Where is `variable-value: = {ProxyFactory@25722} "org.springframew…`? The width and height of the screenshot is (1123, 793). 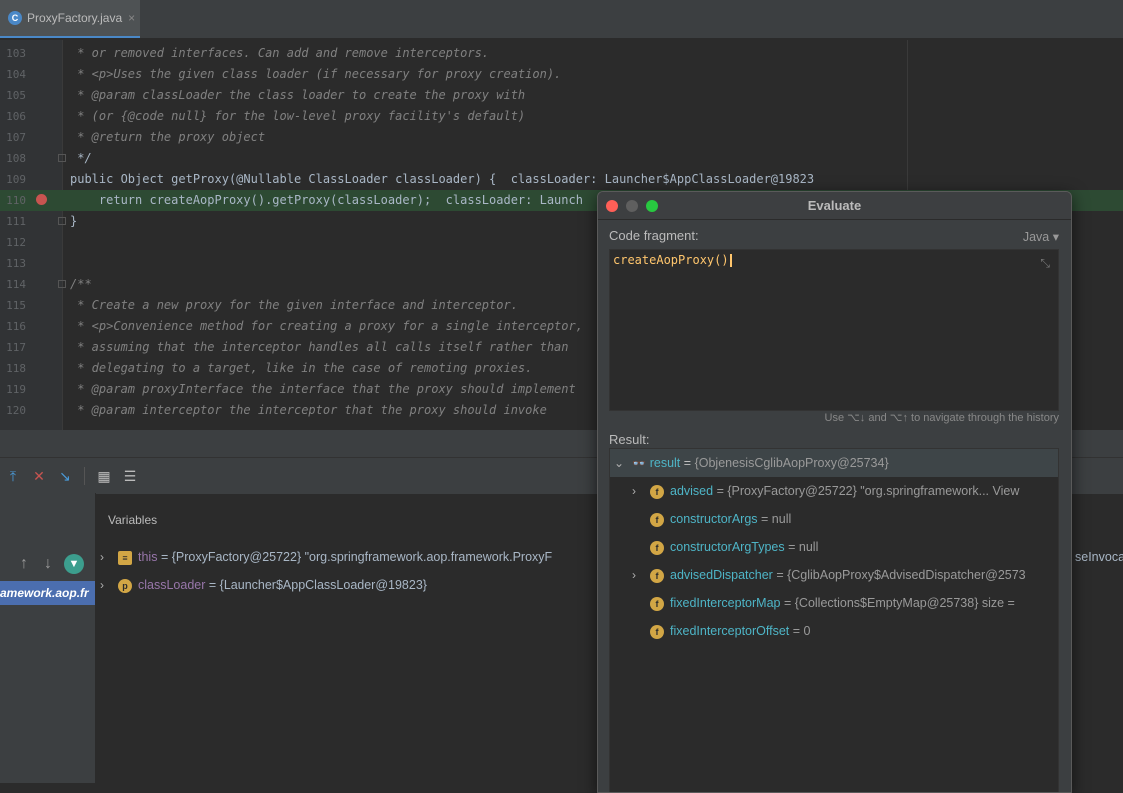 variable-value: = {ProxyFactory@25722} "org.springframew… is located at coordinates (356, 557).